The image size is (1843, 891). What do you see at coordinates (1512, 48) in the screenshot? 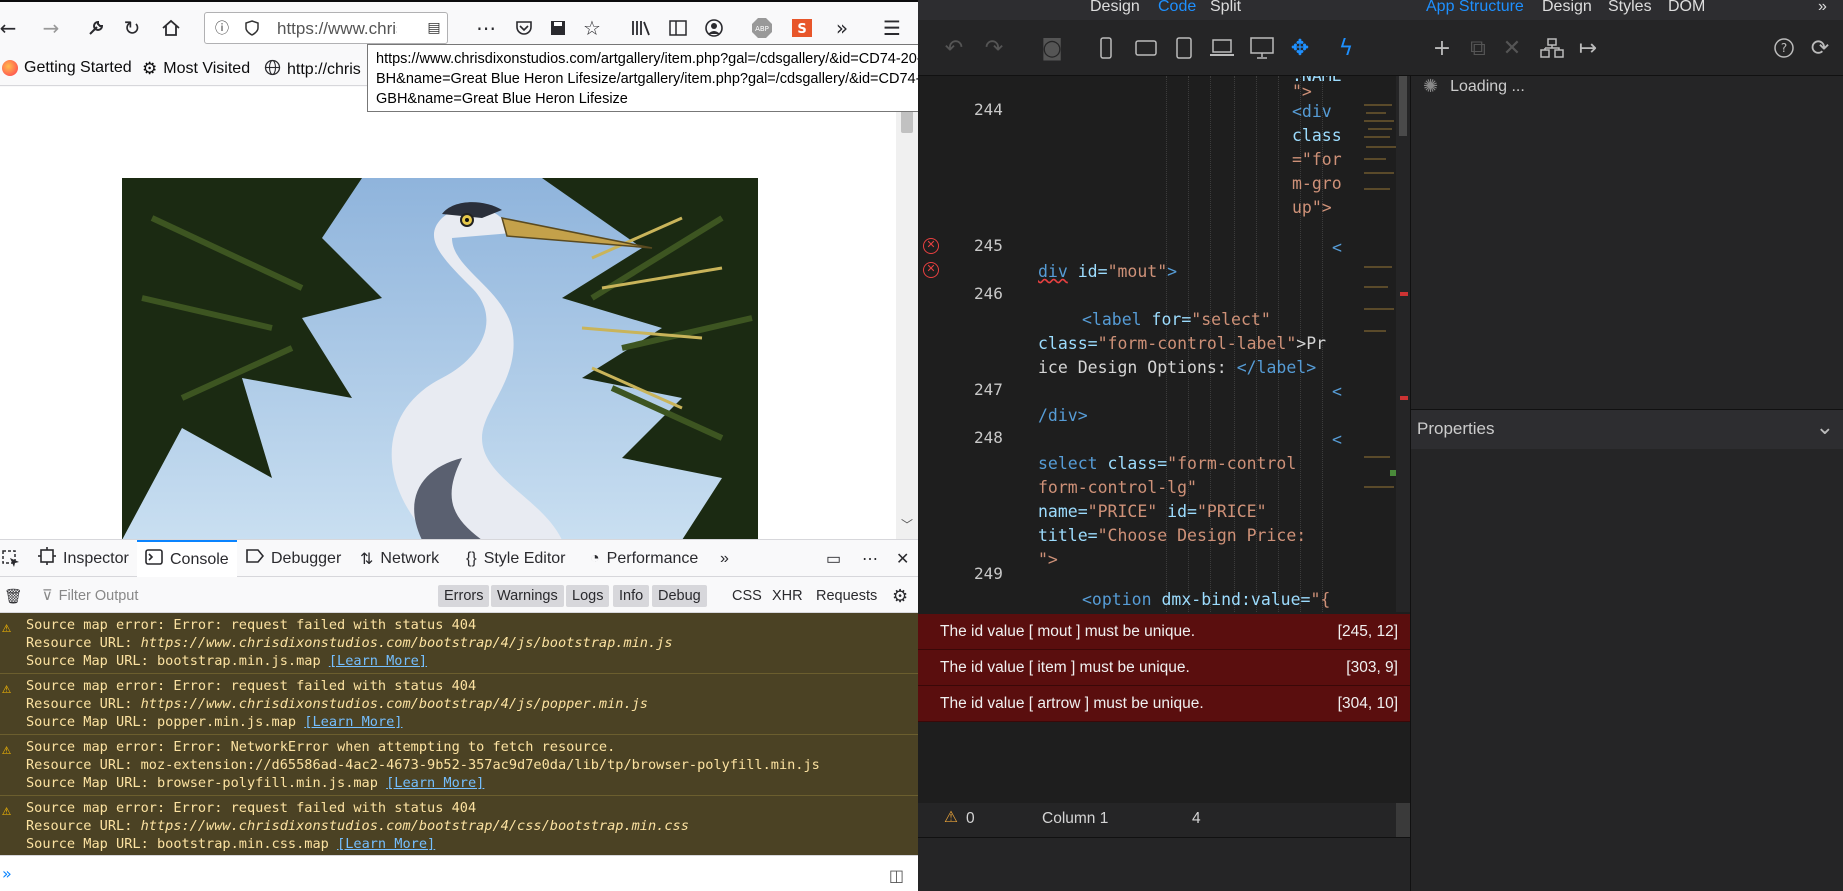
I see `delete-icon: ✕` at bounding box center [1512, 48].